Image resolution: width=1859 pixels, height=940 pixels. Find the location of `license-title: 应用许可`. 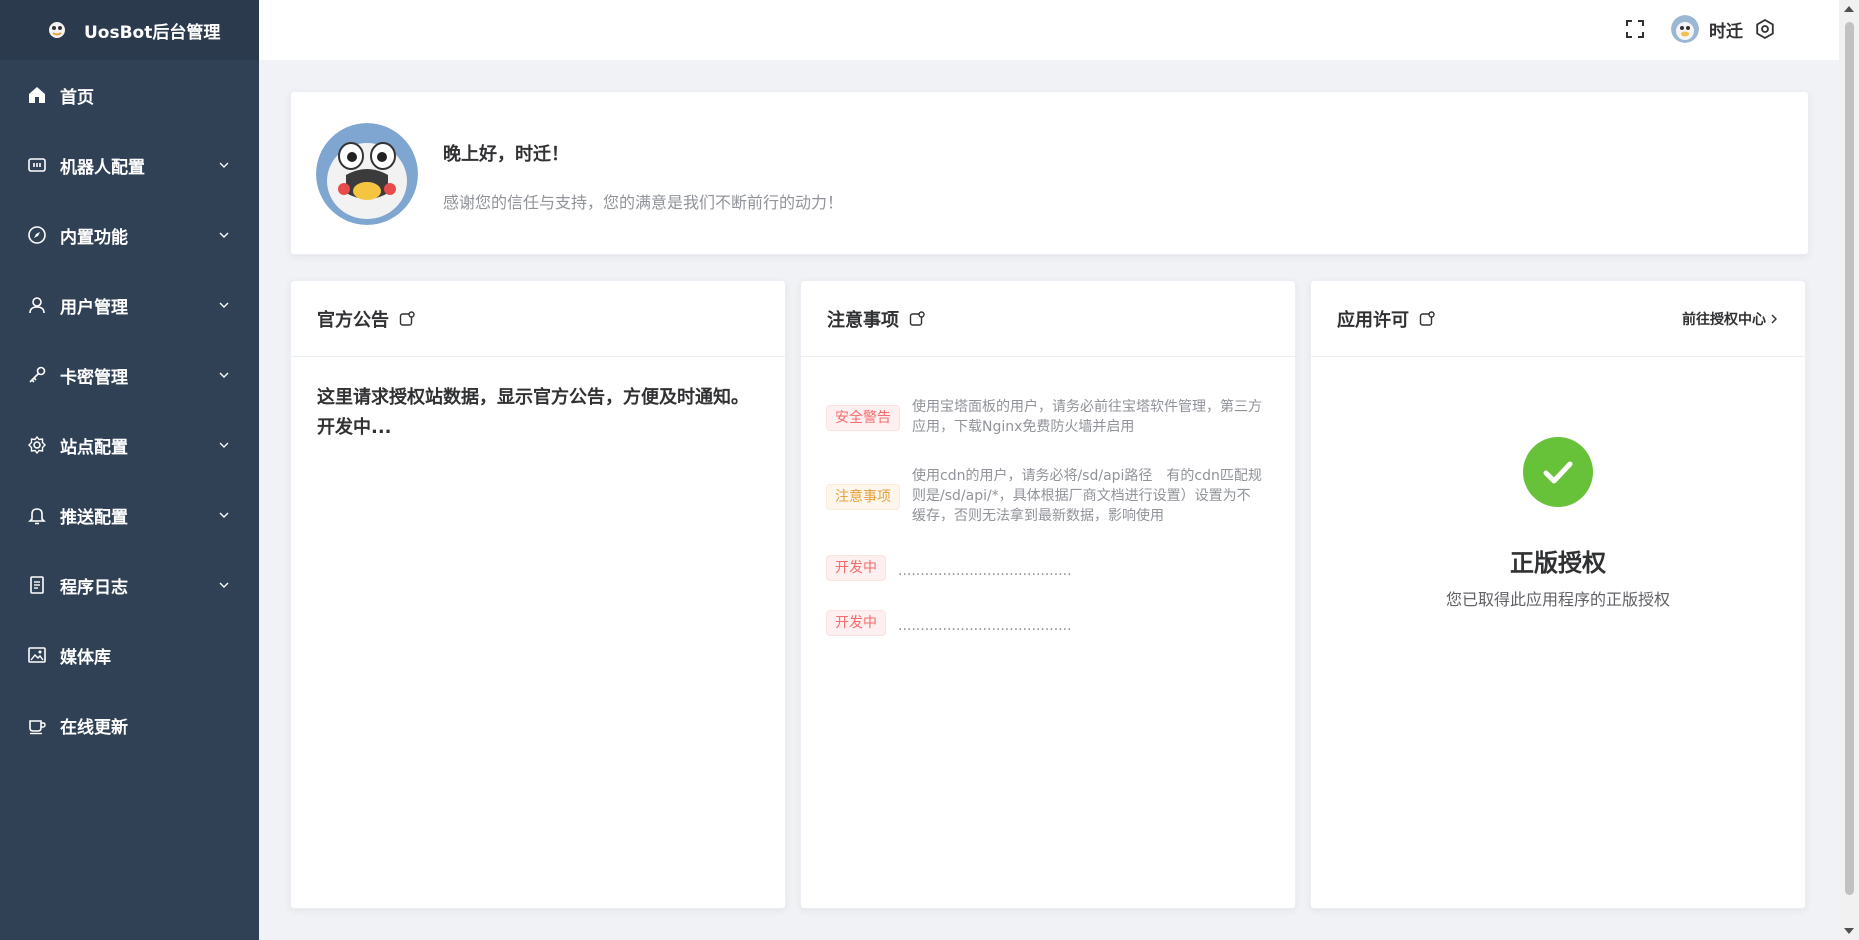

license-title: 应用许可 is located at coordinates (1373, 320).